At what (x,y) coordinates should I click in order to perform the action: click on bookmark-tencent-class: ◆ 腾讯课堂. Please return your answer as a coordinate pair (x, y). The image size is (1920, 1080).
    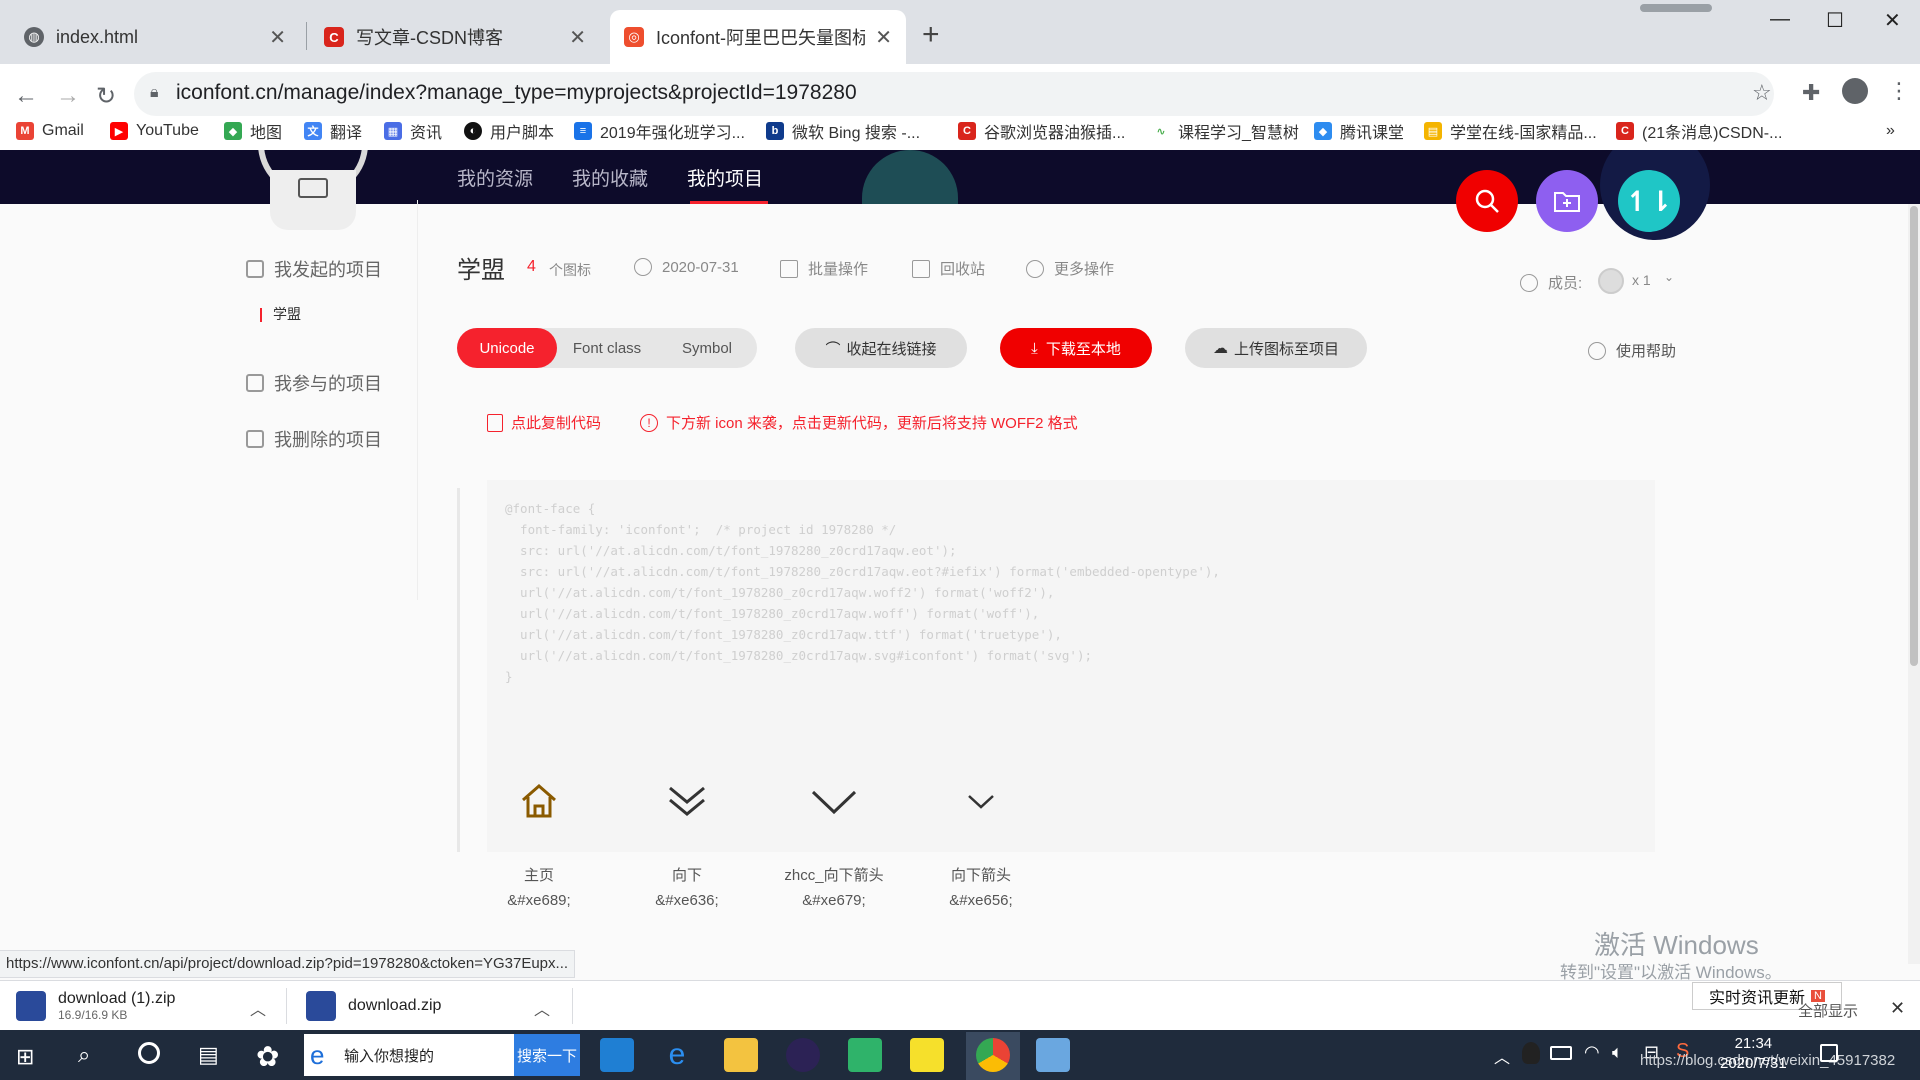
    Looking at the image, I should click on (1359, 131).